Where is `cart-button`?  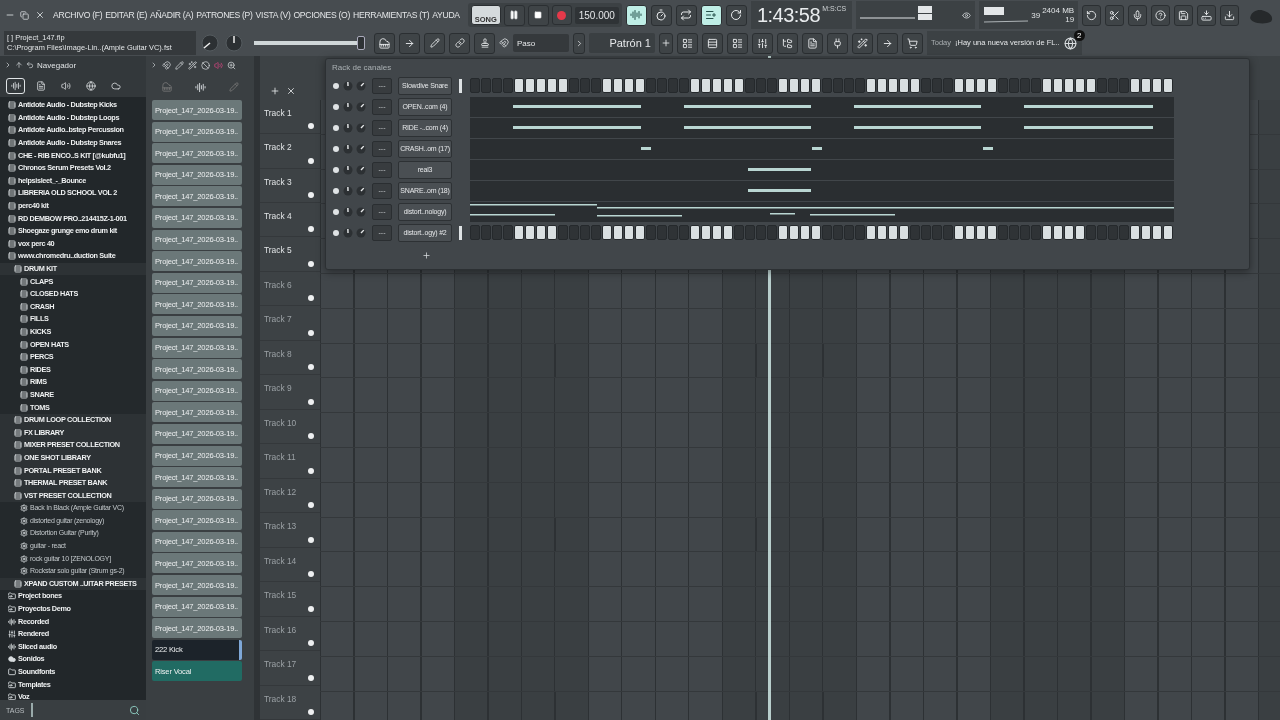
cart-button is located at coordinates (912, 43).